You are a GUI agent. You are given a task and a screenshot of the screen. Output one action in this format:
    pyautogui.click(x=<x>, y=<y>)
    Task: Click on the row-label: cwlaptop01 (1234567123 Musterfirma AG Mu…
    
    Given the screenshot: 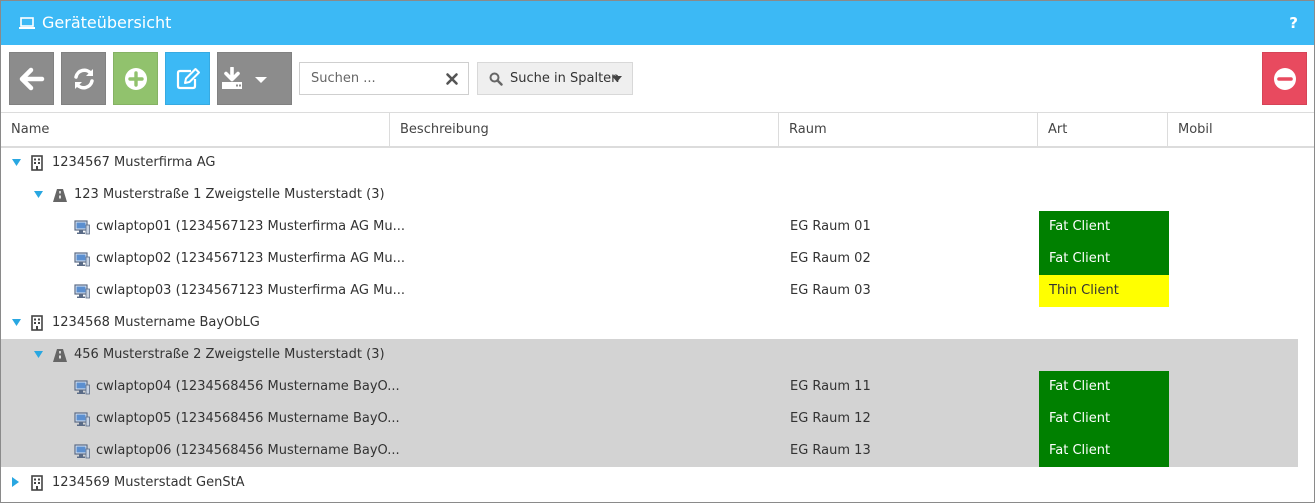 What is the action you would take?
    pyautogui.click(x=250, y=226)
    